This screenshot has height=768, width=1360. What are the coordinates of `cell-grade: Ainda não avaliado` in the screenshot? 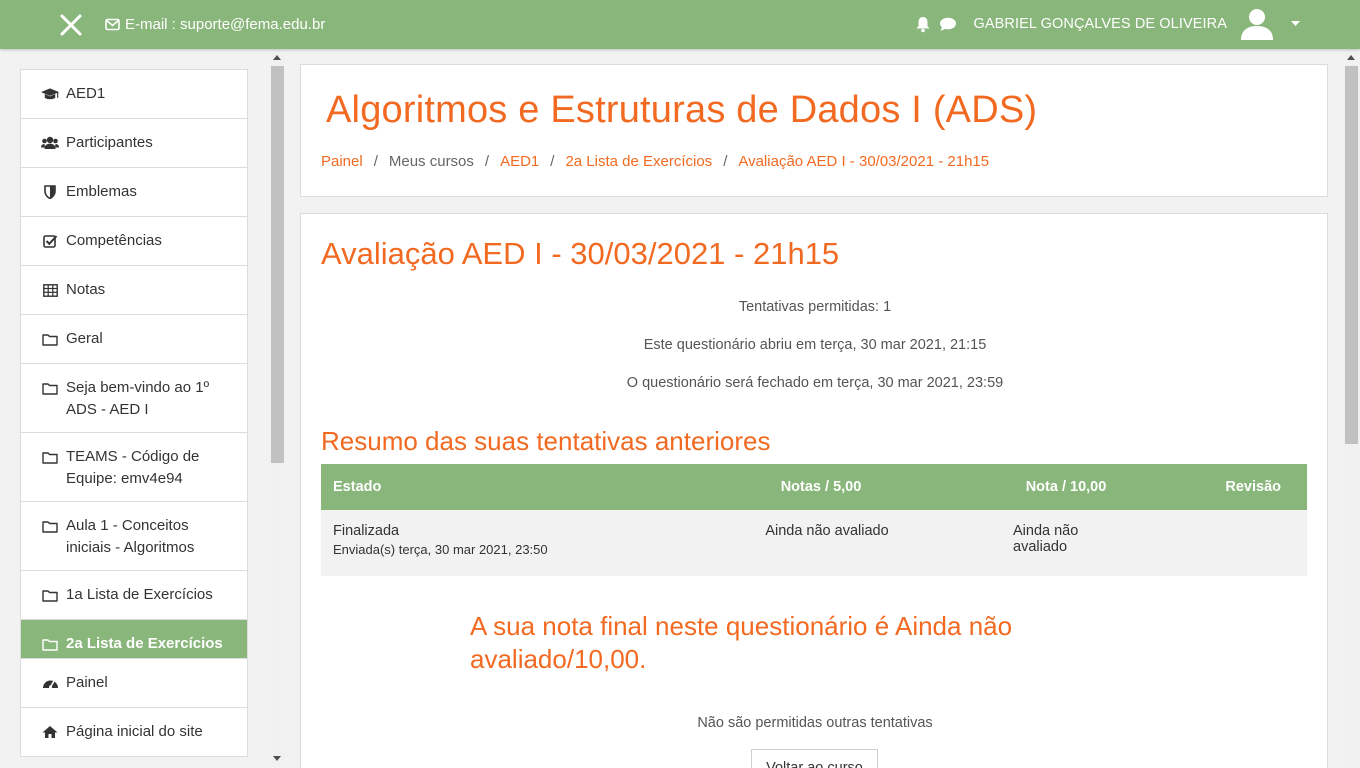 It's located at (1066, 543).